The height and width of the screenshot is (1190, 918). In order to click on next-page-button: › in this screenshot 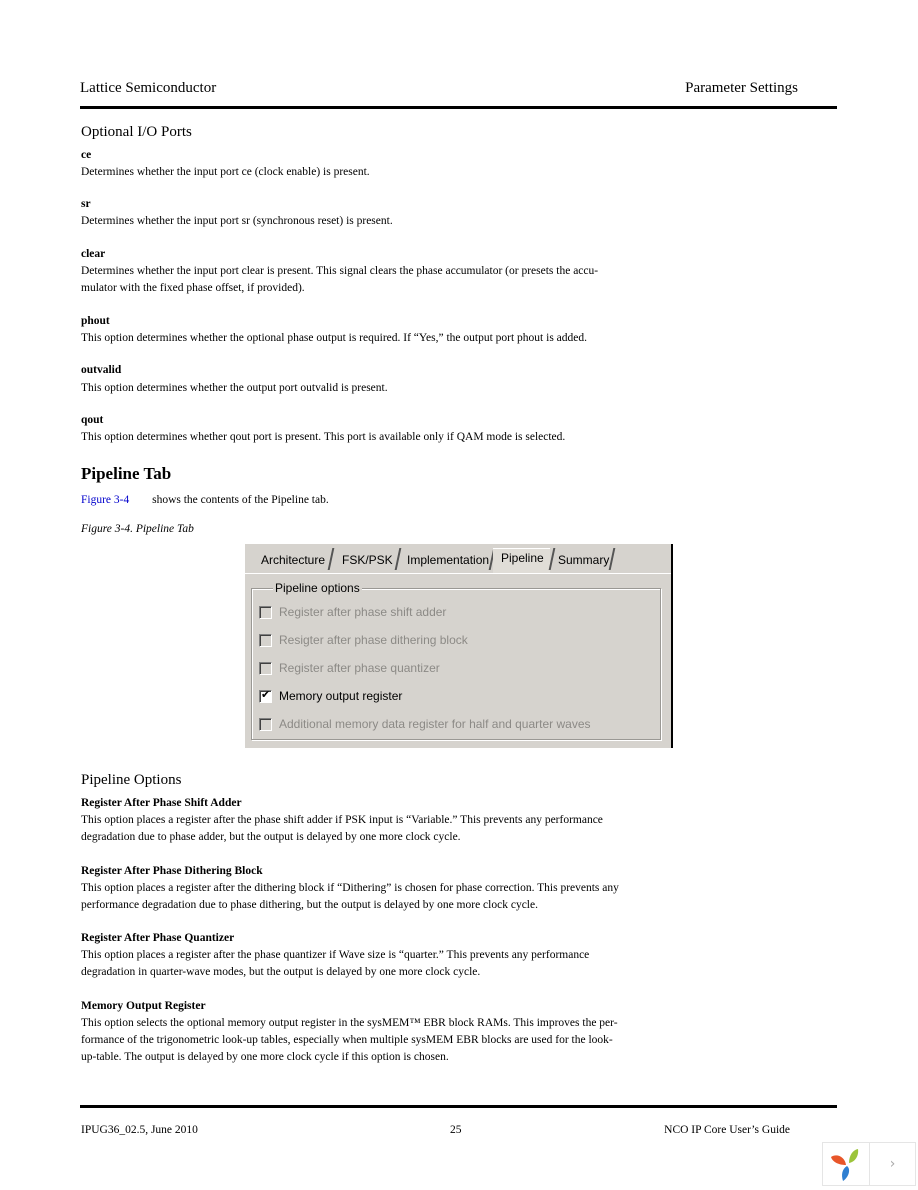, I will do `click(892, 1164)`.